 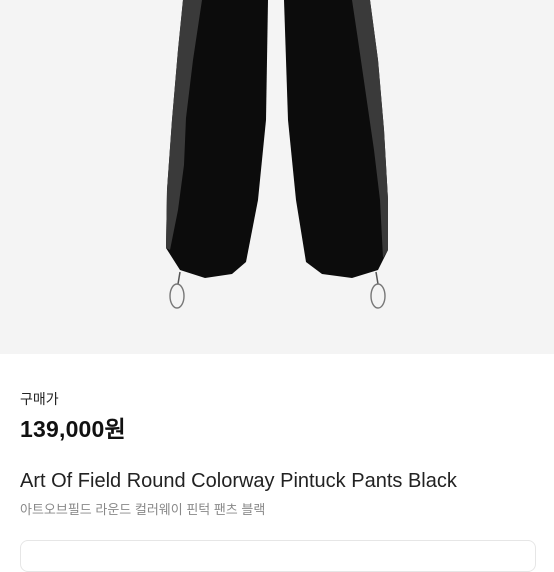 I want to click on left-cord-loop, so click(x=177, y=296).